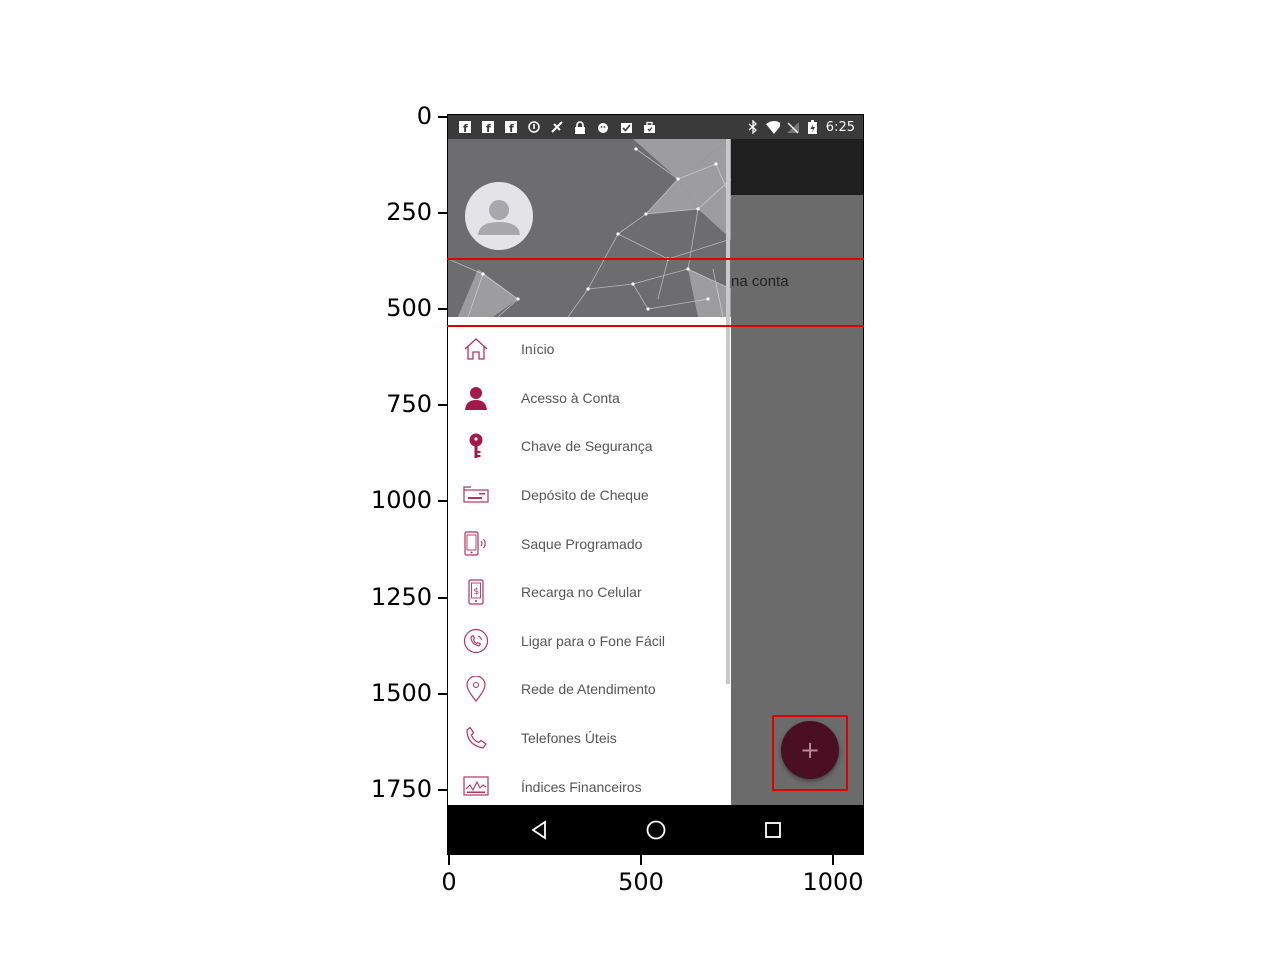 The height and width of the screenshot is (960, 1280). I want to click on menu-item-recarga-celular: $ Recarga no Celular, so click(589, 592).